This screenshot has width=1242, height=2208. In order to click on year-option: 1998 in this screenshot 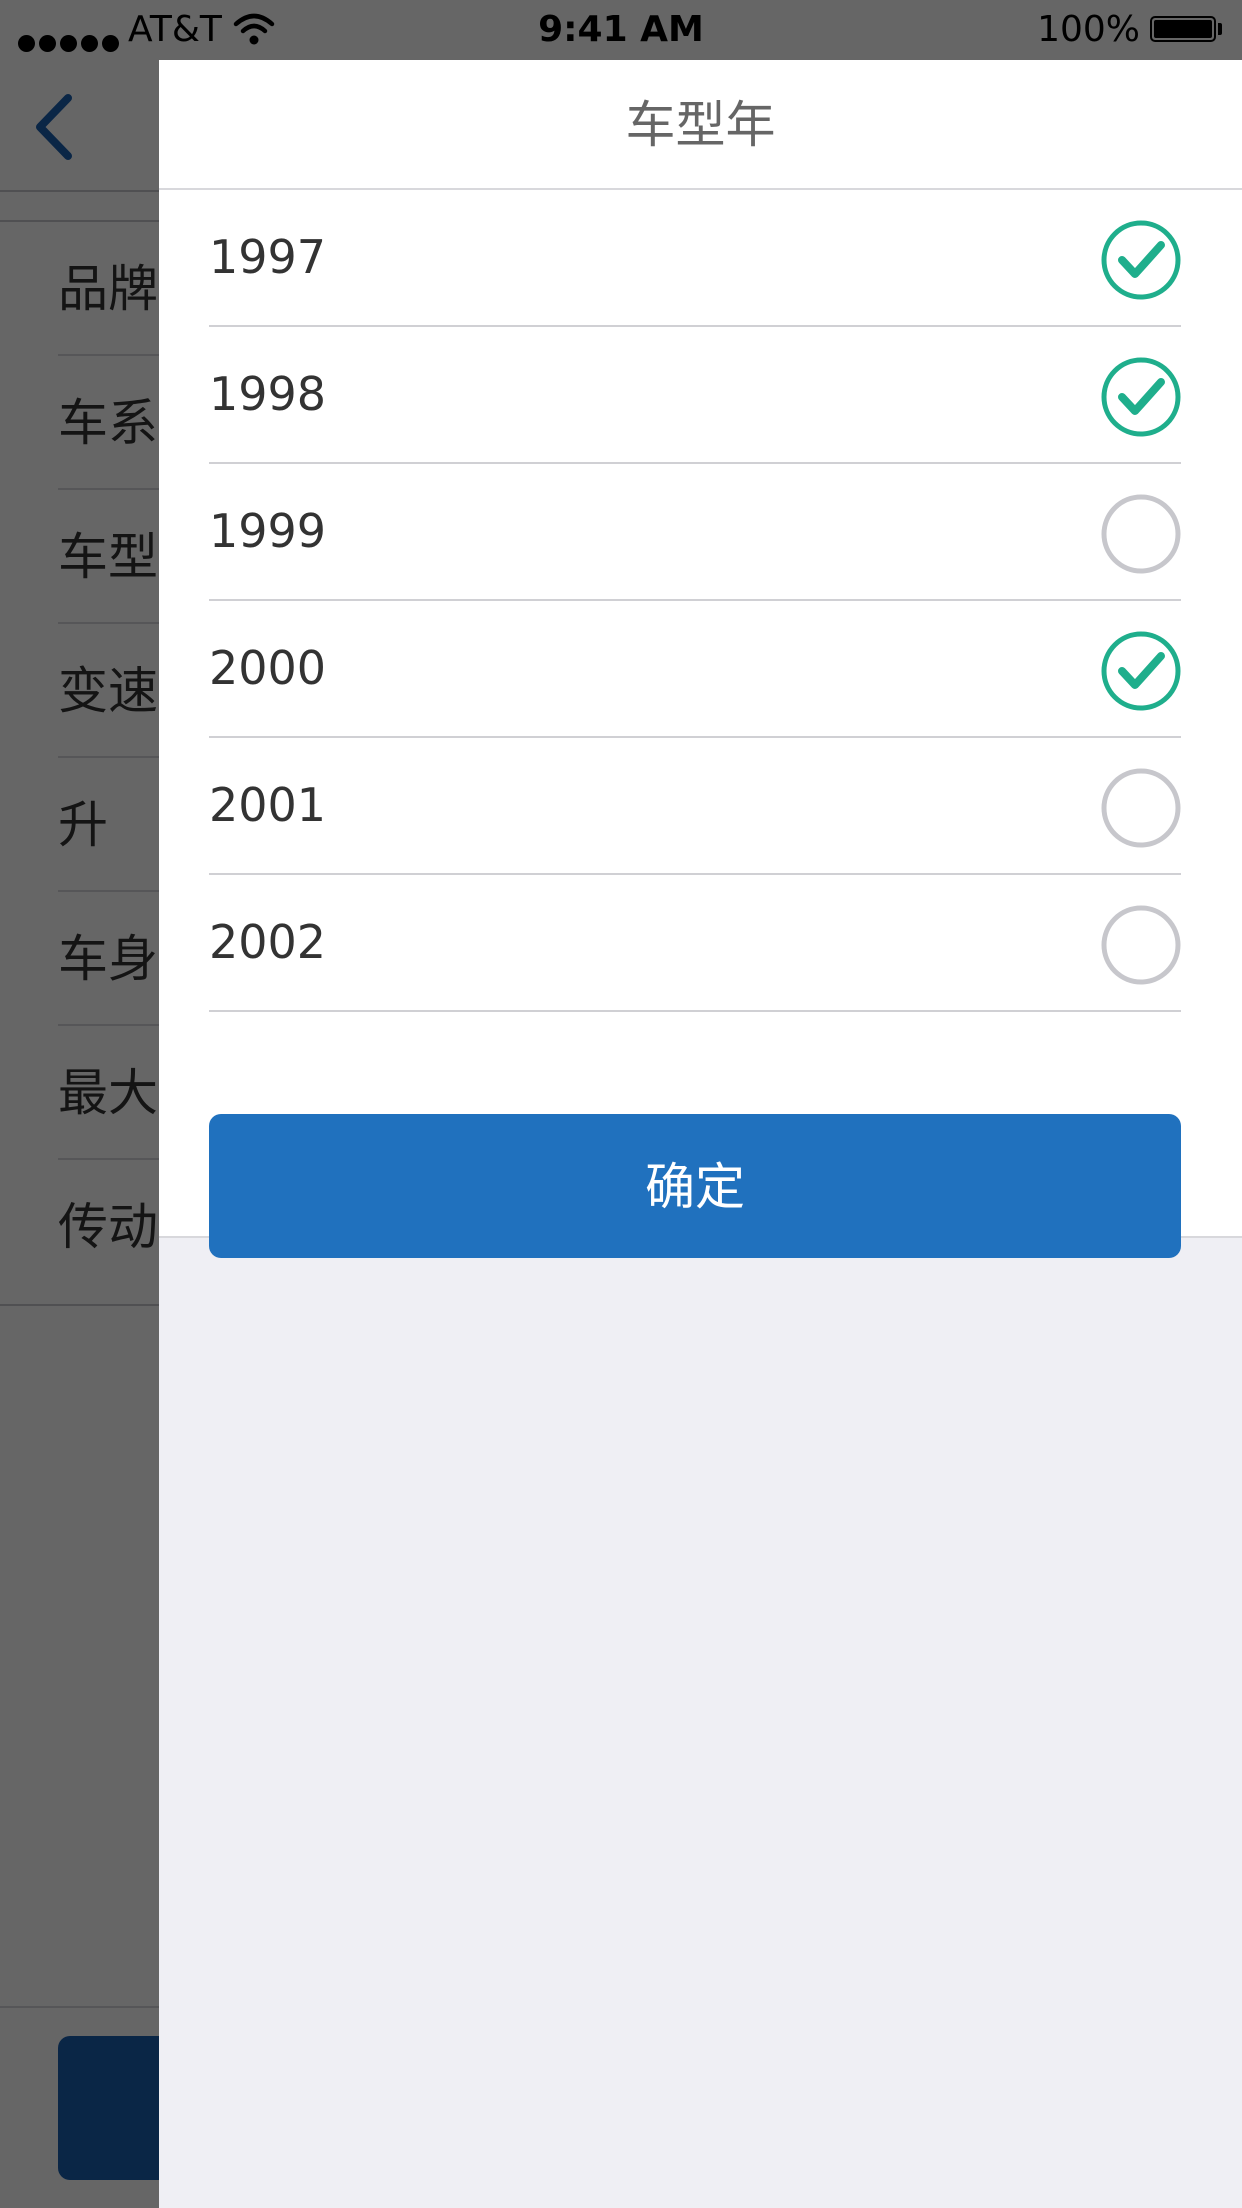, I will do `click(695, 395)`.